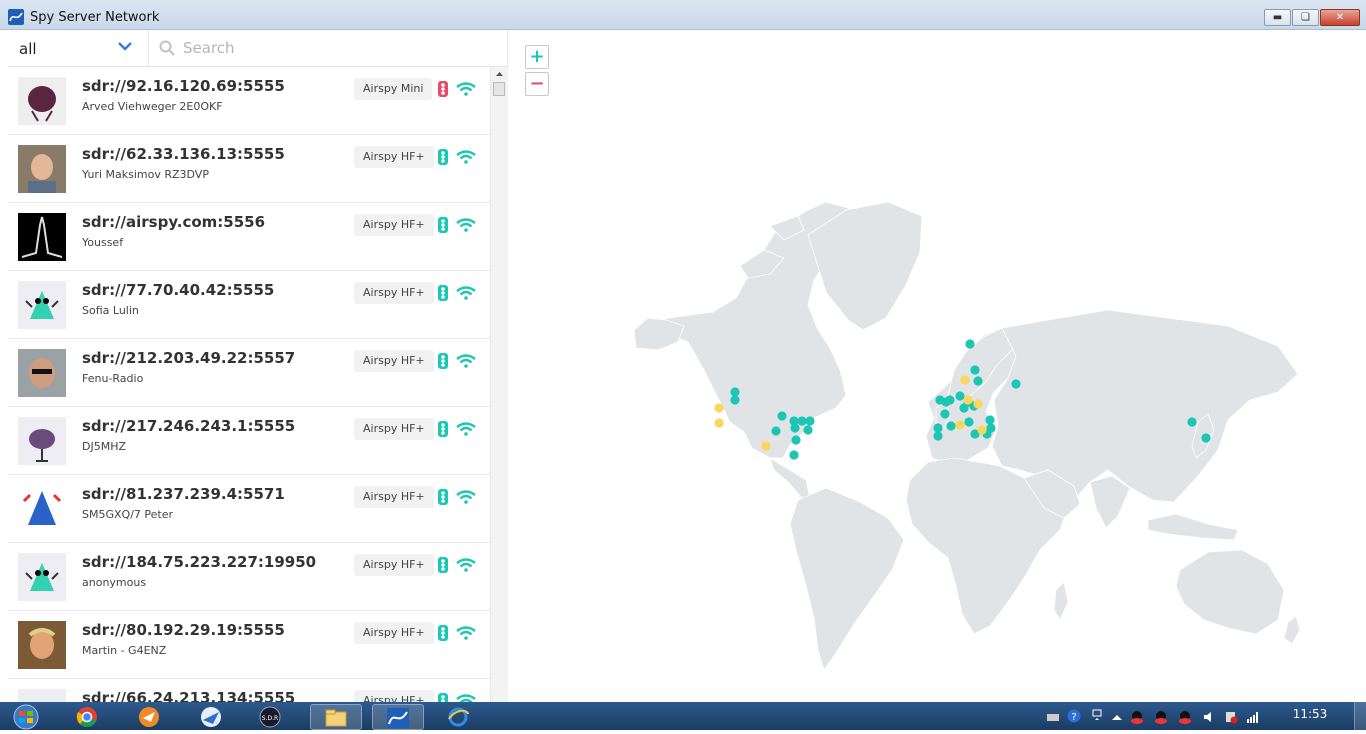 The image size is (1366, 734). What do you see at coordinates (537, 84) in the screenshot?
I see `zoom-out-button: −` at bounding box center [537, 84].